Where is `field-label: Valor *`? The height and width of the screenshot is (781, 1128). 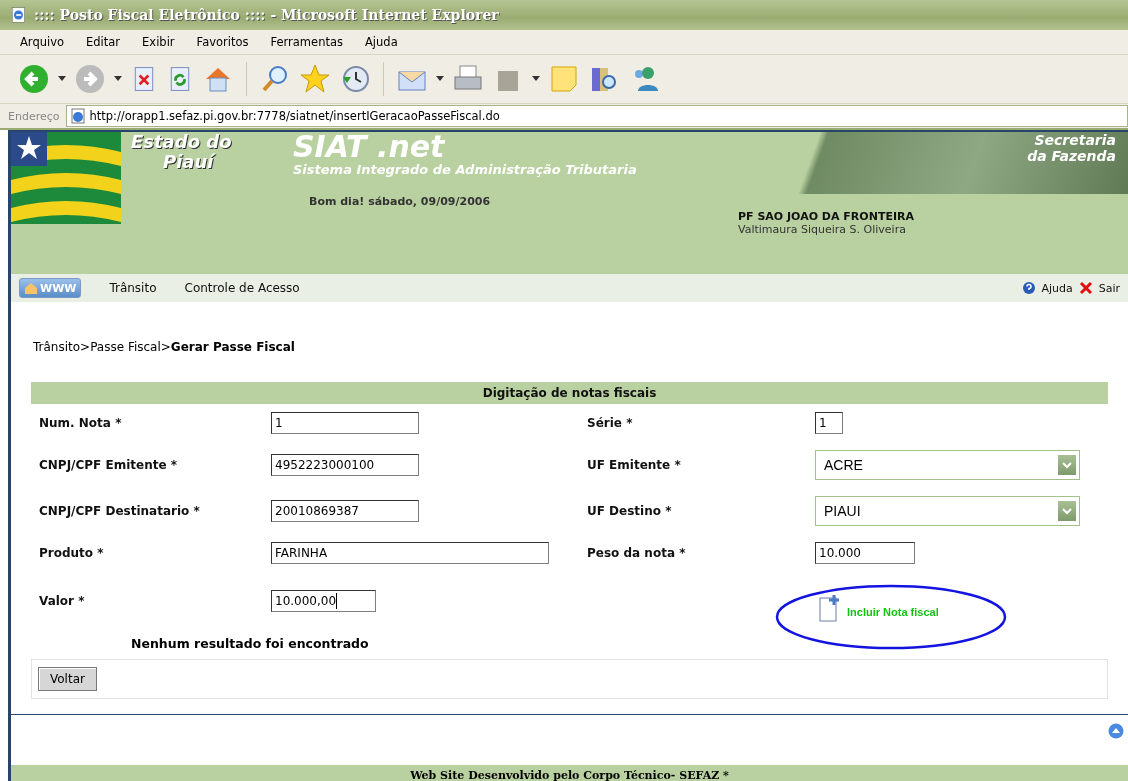
field-label: Valor * is located at coordinates (62, 601).